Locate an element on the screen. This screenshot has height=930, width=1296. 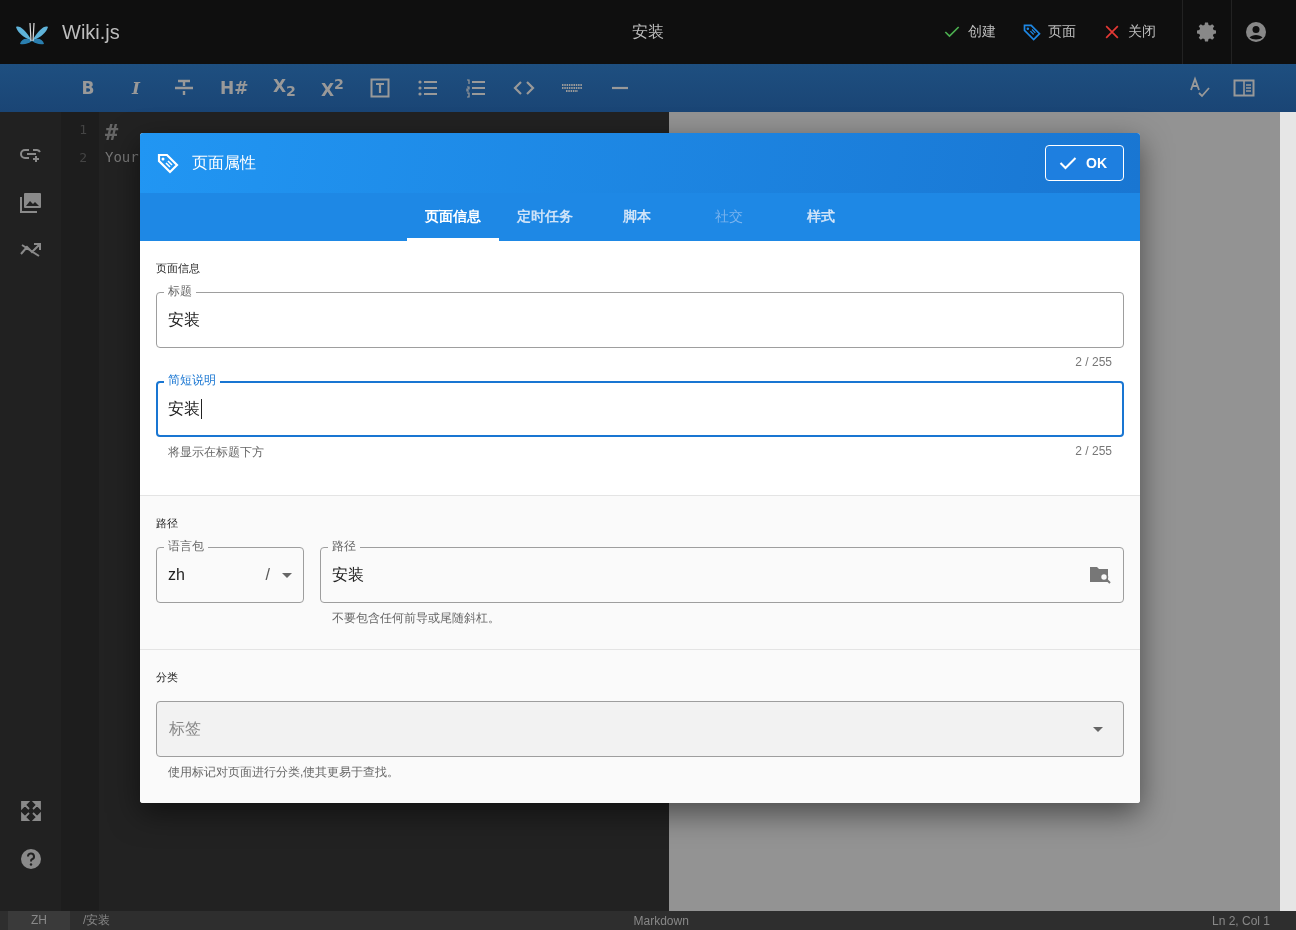
dialog-tab: 定时任务 is located at coordinates (545, 217).